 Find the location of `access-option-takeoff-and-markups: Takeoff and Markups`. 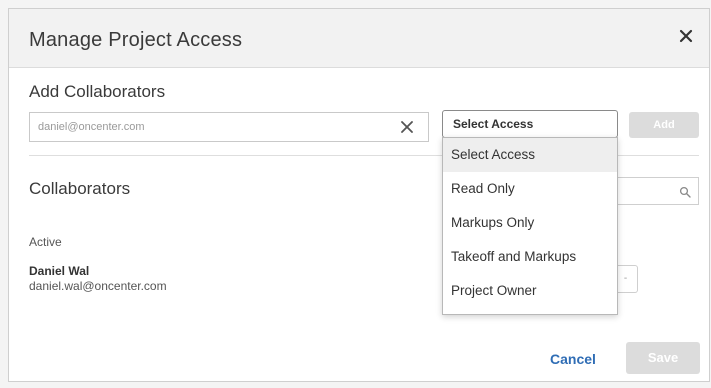

access-option-takeoff-and-markups: Takeoff and Markups is located at coordinates (530, 257).